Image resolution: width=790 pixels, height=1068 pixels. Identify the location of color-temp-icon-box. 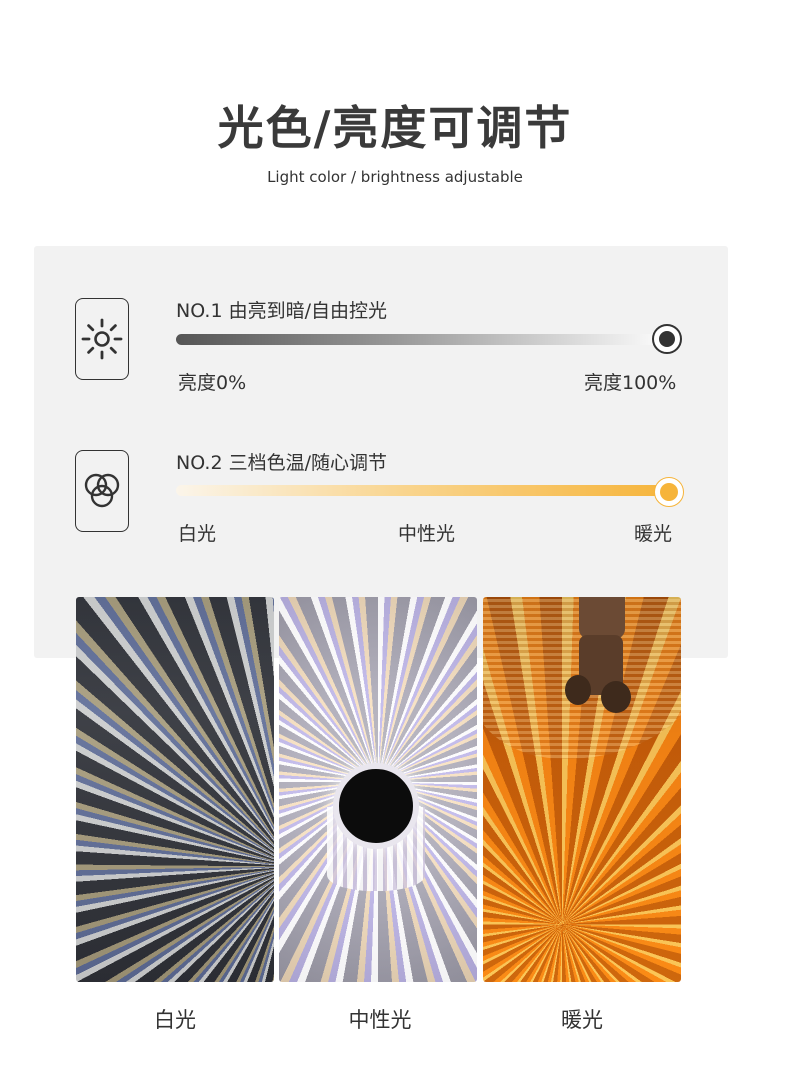
(102, 491).